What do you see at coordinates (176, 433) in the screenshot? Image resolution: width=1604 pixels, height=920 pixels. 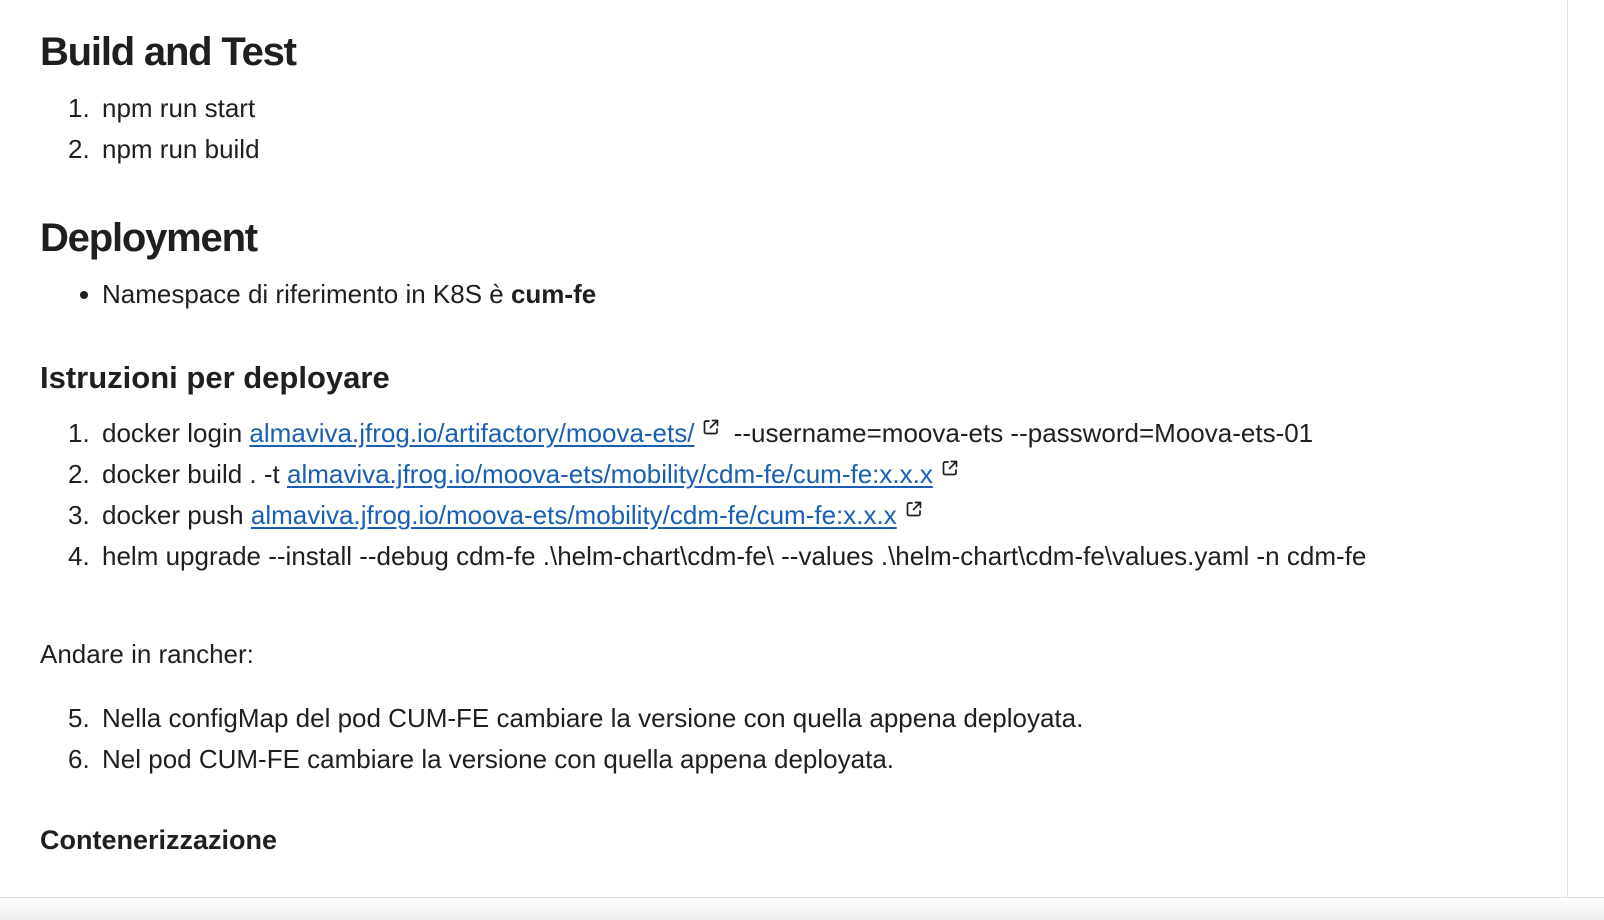 I see `step-prefix: docker login` at bounding box center [176, 433].